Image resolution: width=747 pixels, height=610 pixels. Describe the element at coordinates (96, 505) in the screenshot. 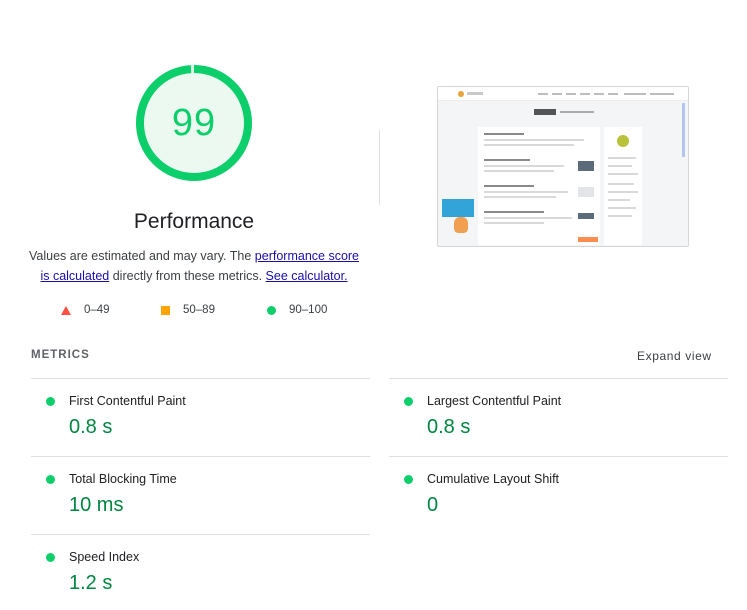

I see `metric-value: 10 ms` at that location.